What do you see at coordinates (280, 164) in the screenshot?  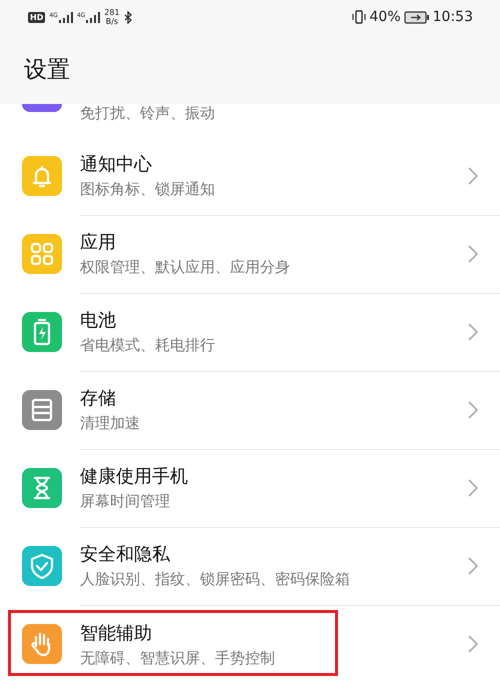 I see `setting-title: 通知中心` at bounding box center [280, 164].